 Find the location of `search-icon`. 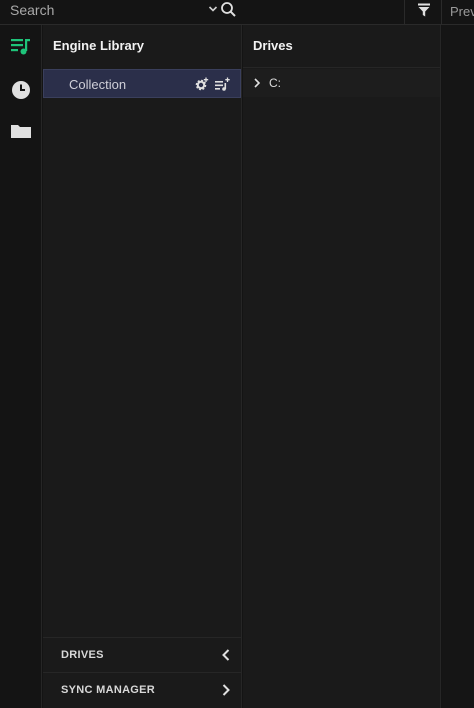

search-icon is located at coordinates (228, 9).